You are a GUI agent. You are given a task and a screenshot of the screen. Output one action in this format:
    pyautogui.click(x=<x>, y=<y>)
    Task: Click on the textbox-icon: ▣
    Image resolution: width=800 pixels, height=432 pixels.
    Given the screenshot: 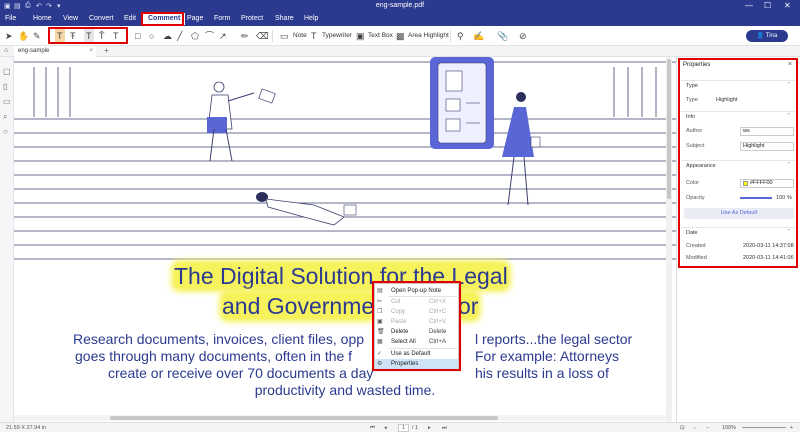 What is the action you would take?
    pyautogui.click(x=360, y=36)
    